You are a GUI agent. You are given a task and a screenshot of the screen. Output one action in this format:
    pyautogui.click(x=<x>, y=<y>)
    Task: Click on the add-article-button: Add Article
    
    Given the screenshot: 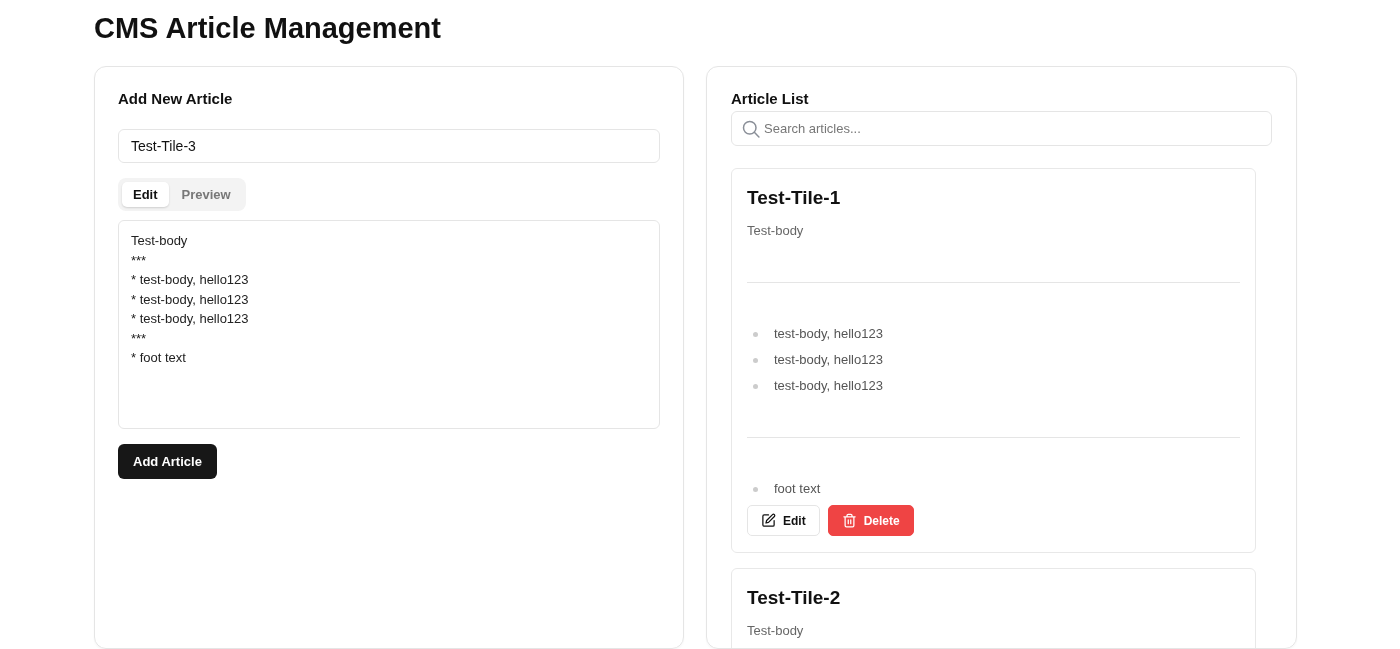 What is the action you would take?
    pyautogui.click(x=167, y=461)
    